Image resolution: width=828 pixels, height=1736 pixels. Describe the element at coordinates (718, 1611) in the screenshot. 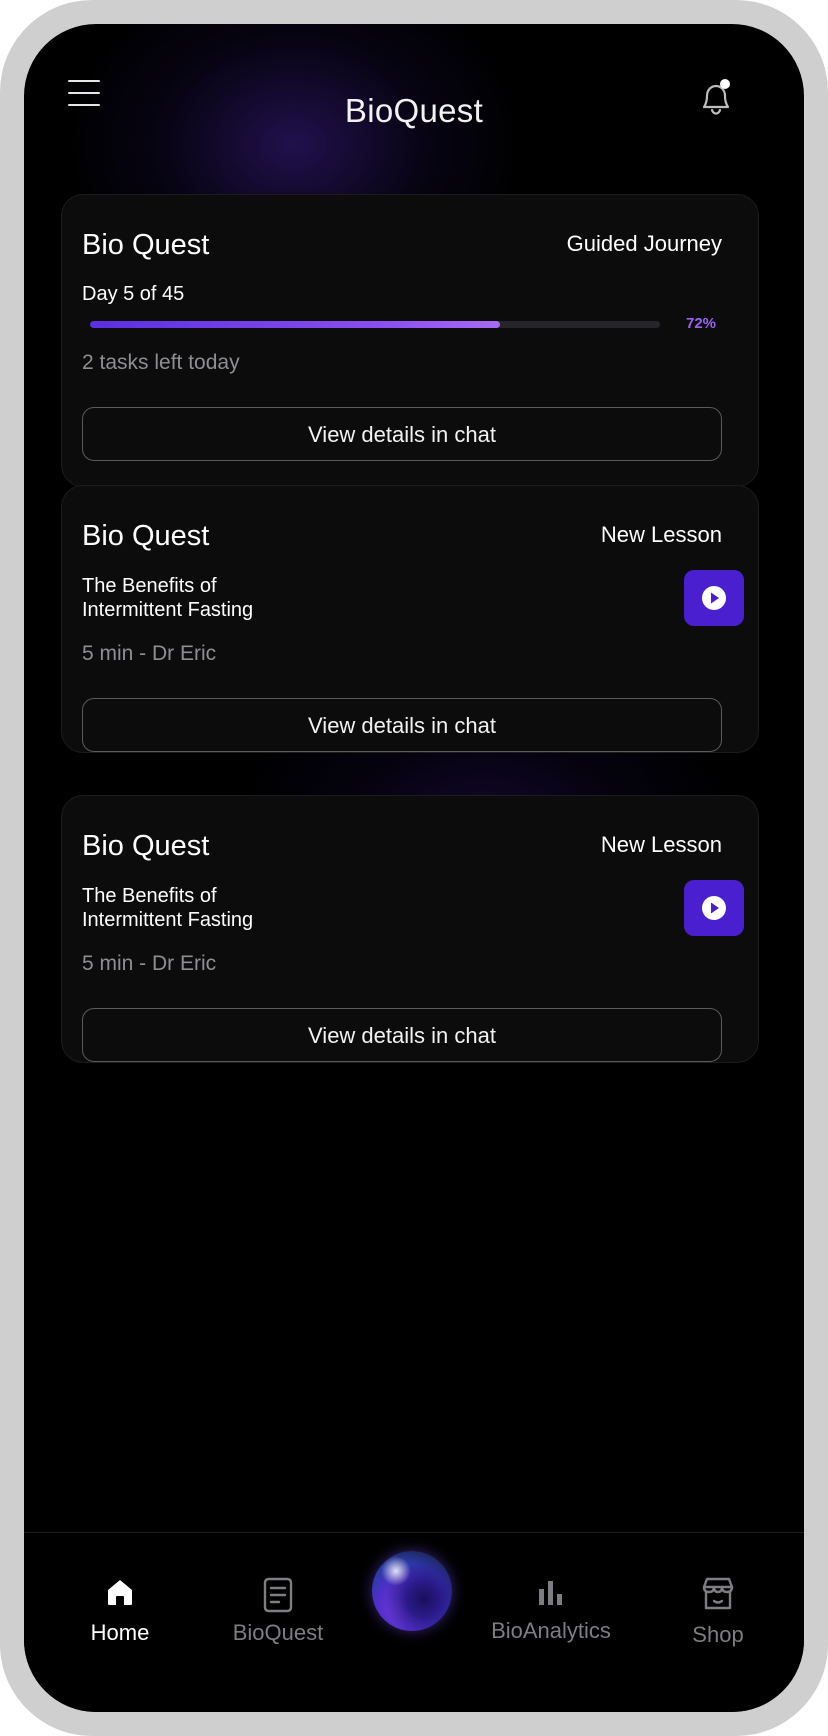

I see `nav-shop: Shop` at that location.